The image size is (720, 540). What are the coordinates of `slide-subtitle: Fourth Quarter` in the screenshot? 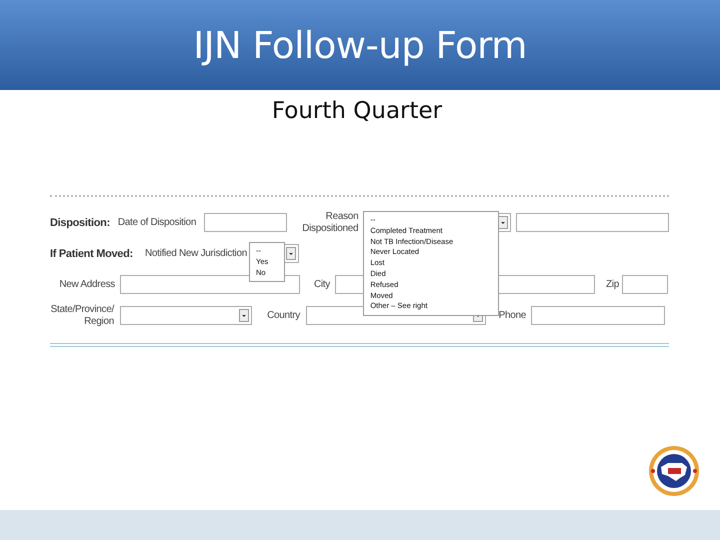 It's located at (357, 112).